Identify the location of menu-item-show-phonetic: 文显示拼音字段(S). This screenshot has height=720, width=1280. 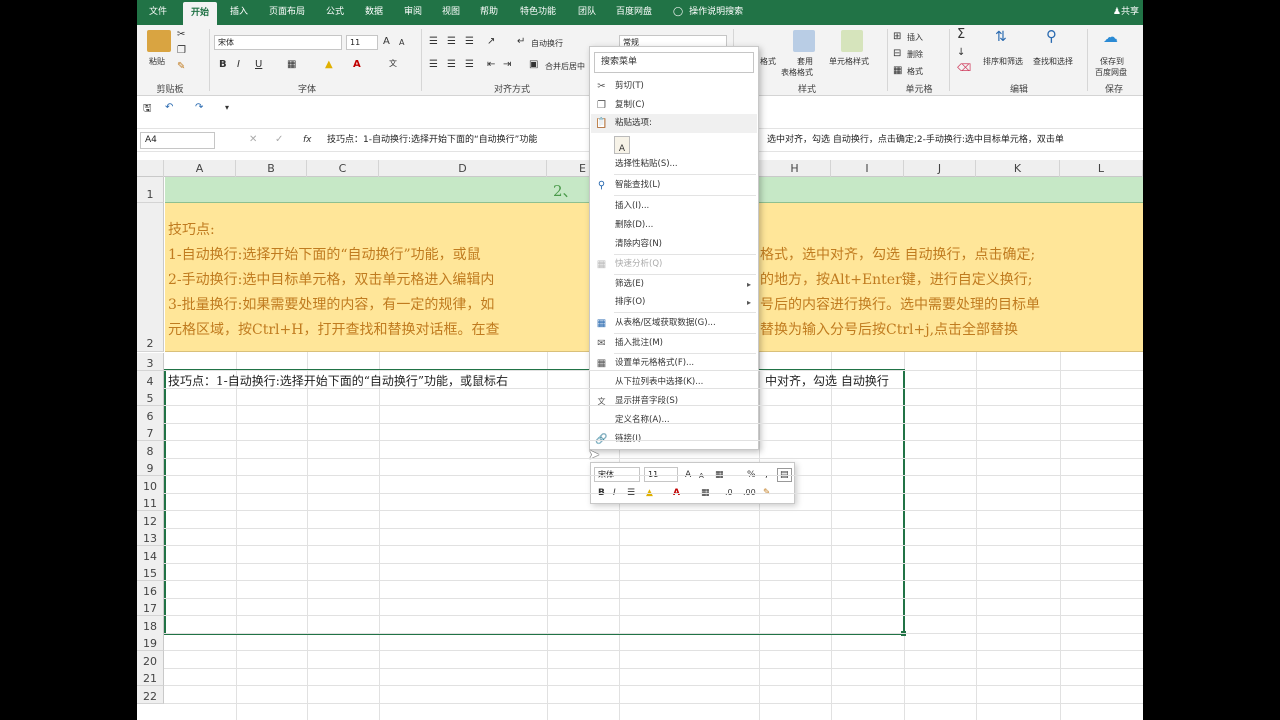
(674, 401).